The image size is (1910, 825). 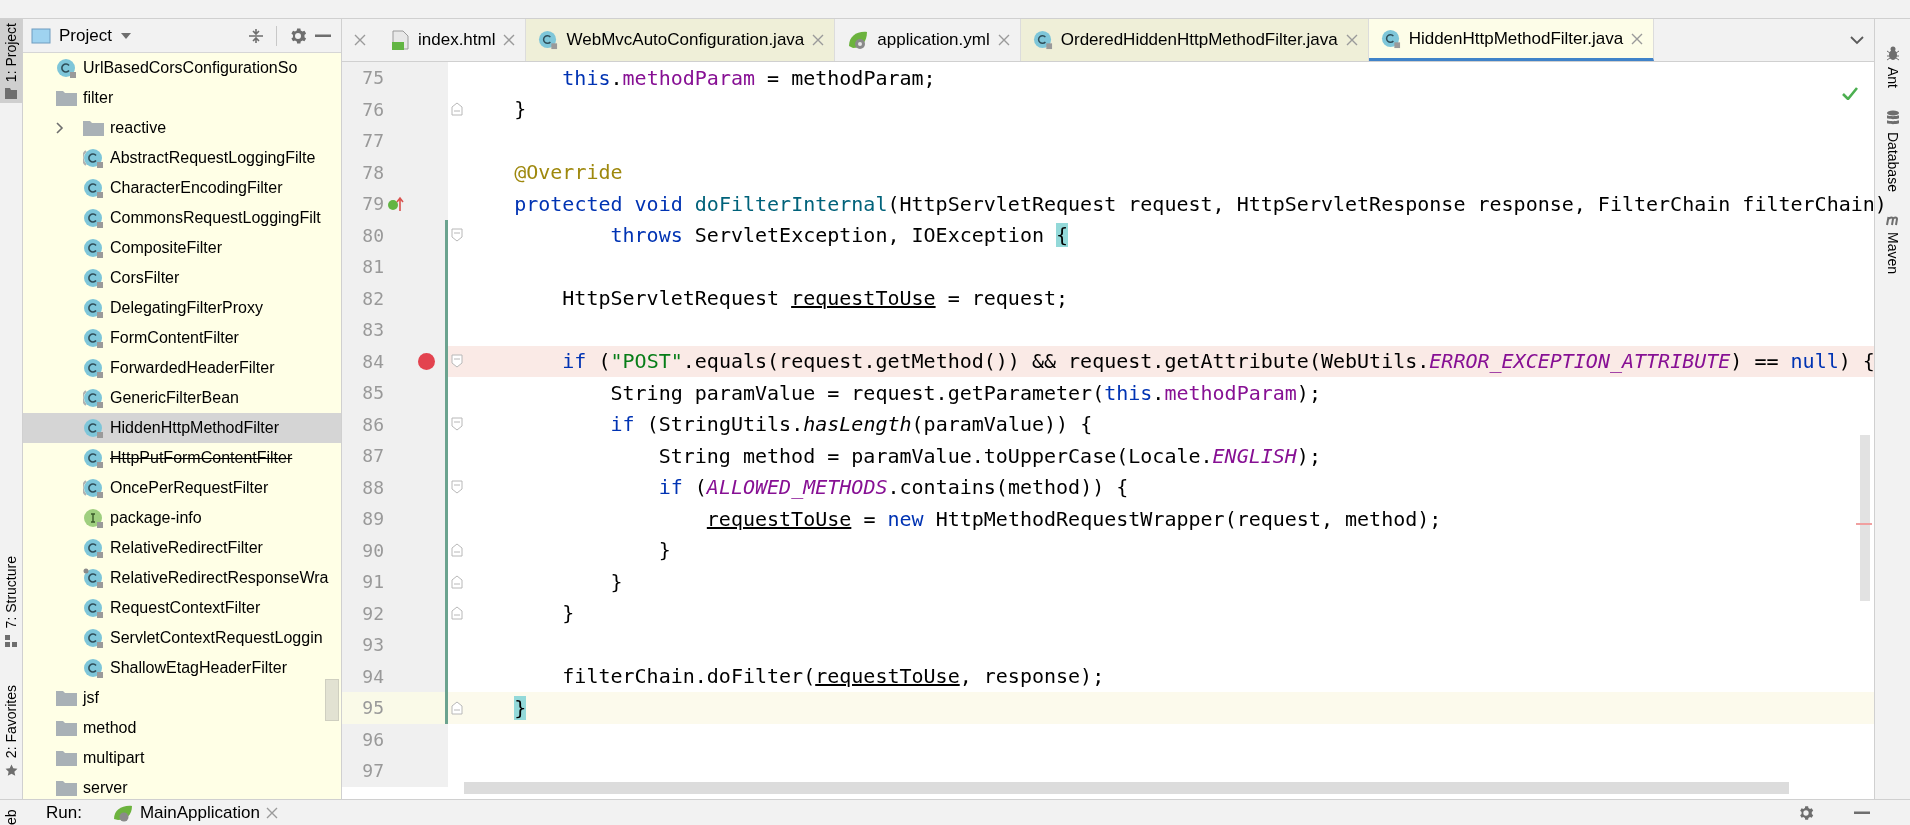 I want to click on tree-item: HttpPutFormContentFilter, so click(x=182, y=458).